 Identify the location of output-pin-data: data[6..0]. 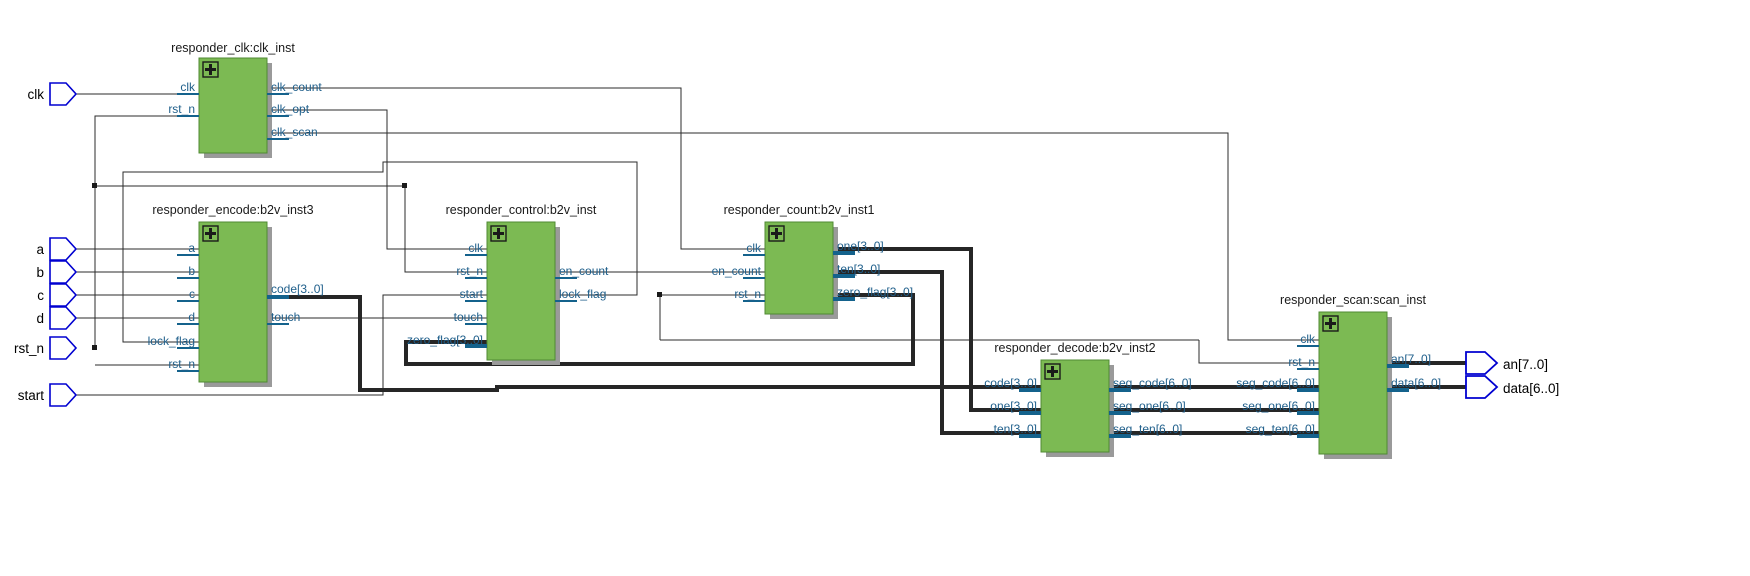
(1512, 387).